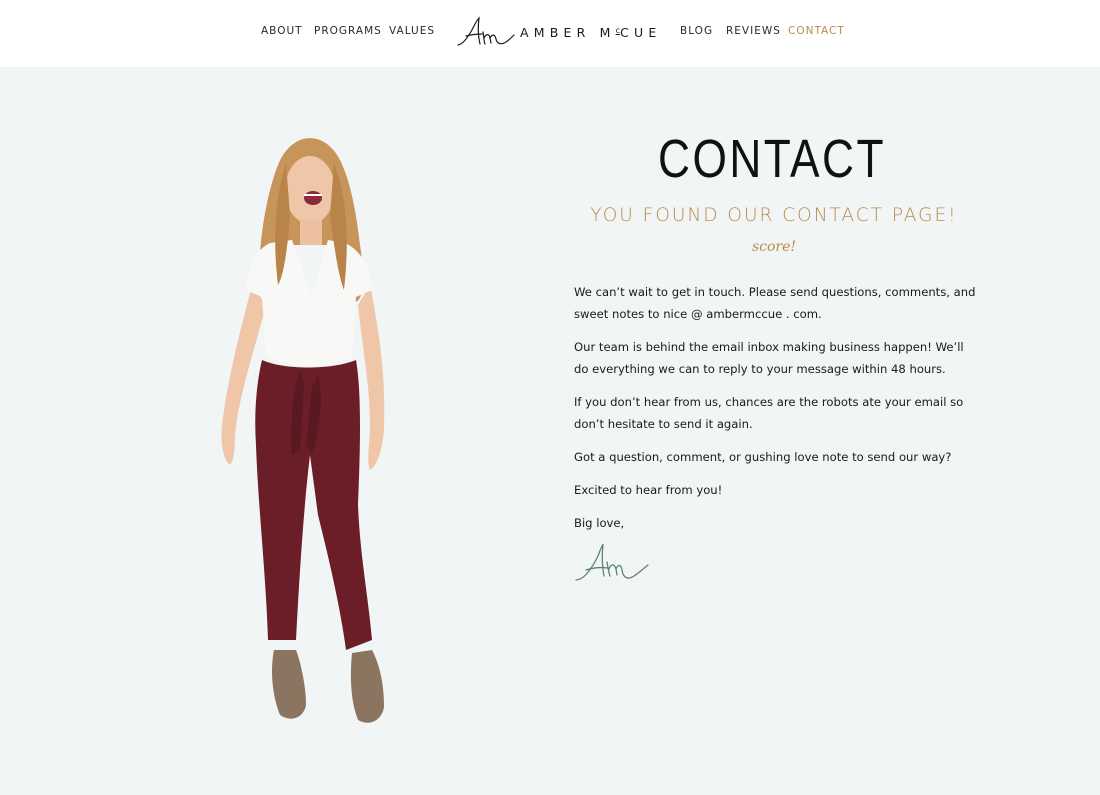 This screenshot has height=795, width=1100. Describe the element at coordinates (774, 247) in the screenshot. I see `tagline: score!` at that location.